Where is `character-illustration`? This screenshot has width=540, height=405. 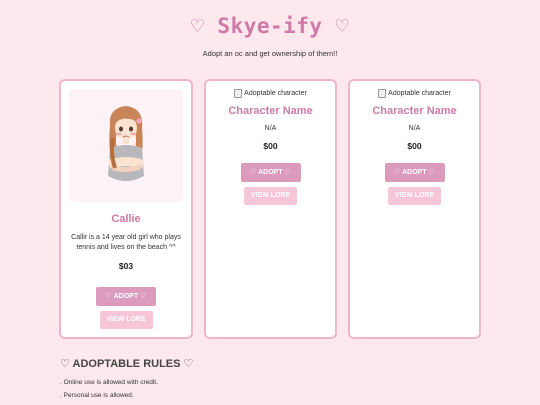 character-illustration is located at coordinates (126, 144).